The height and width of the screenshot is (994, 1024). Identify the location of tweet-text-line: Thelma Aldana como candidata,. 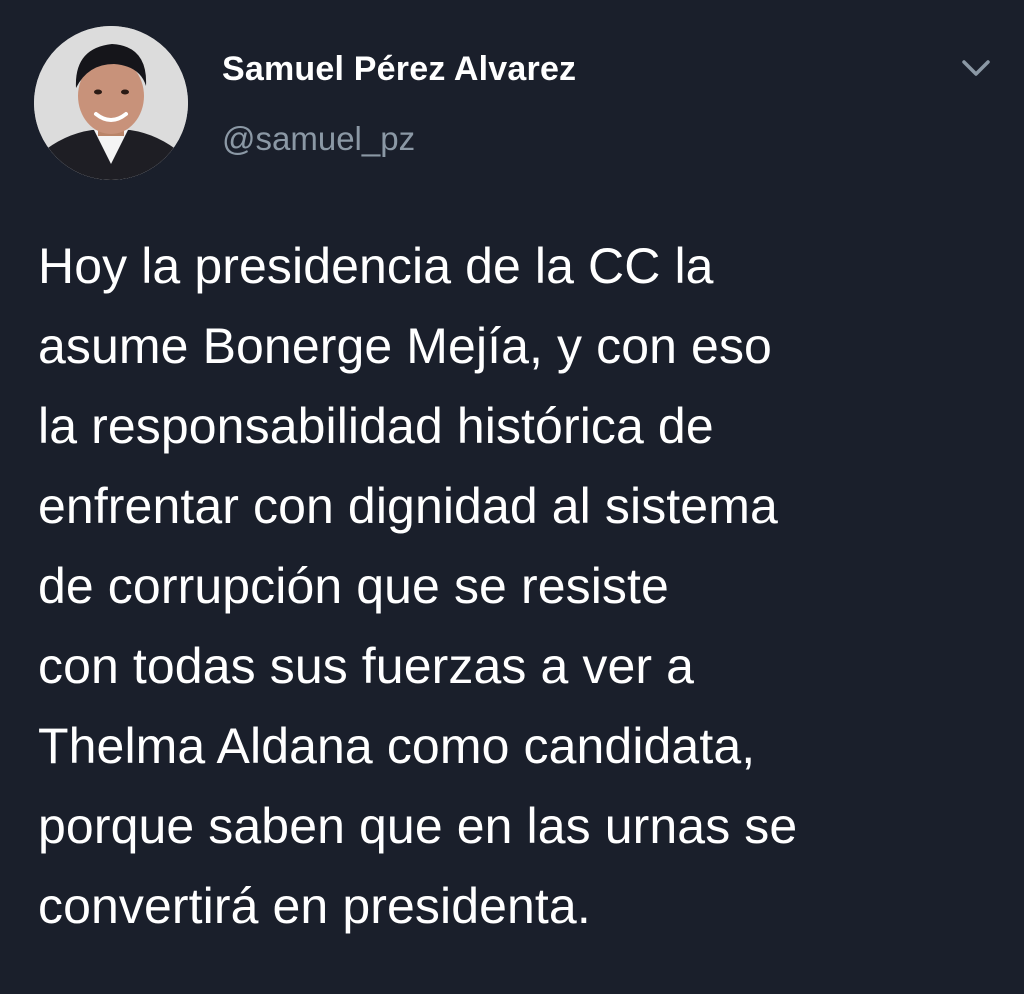
(397, 746).